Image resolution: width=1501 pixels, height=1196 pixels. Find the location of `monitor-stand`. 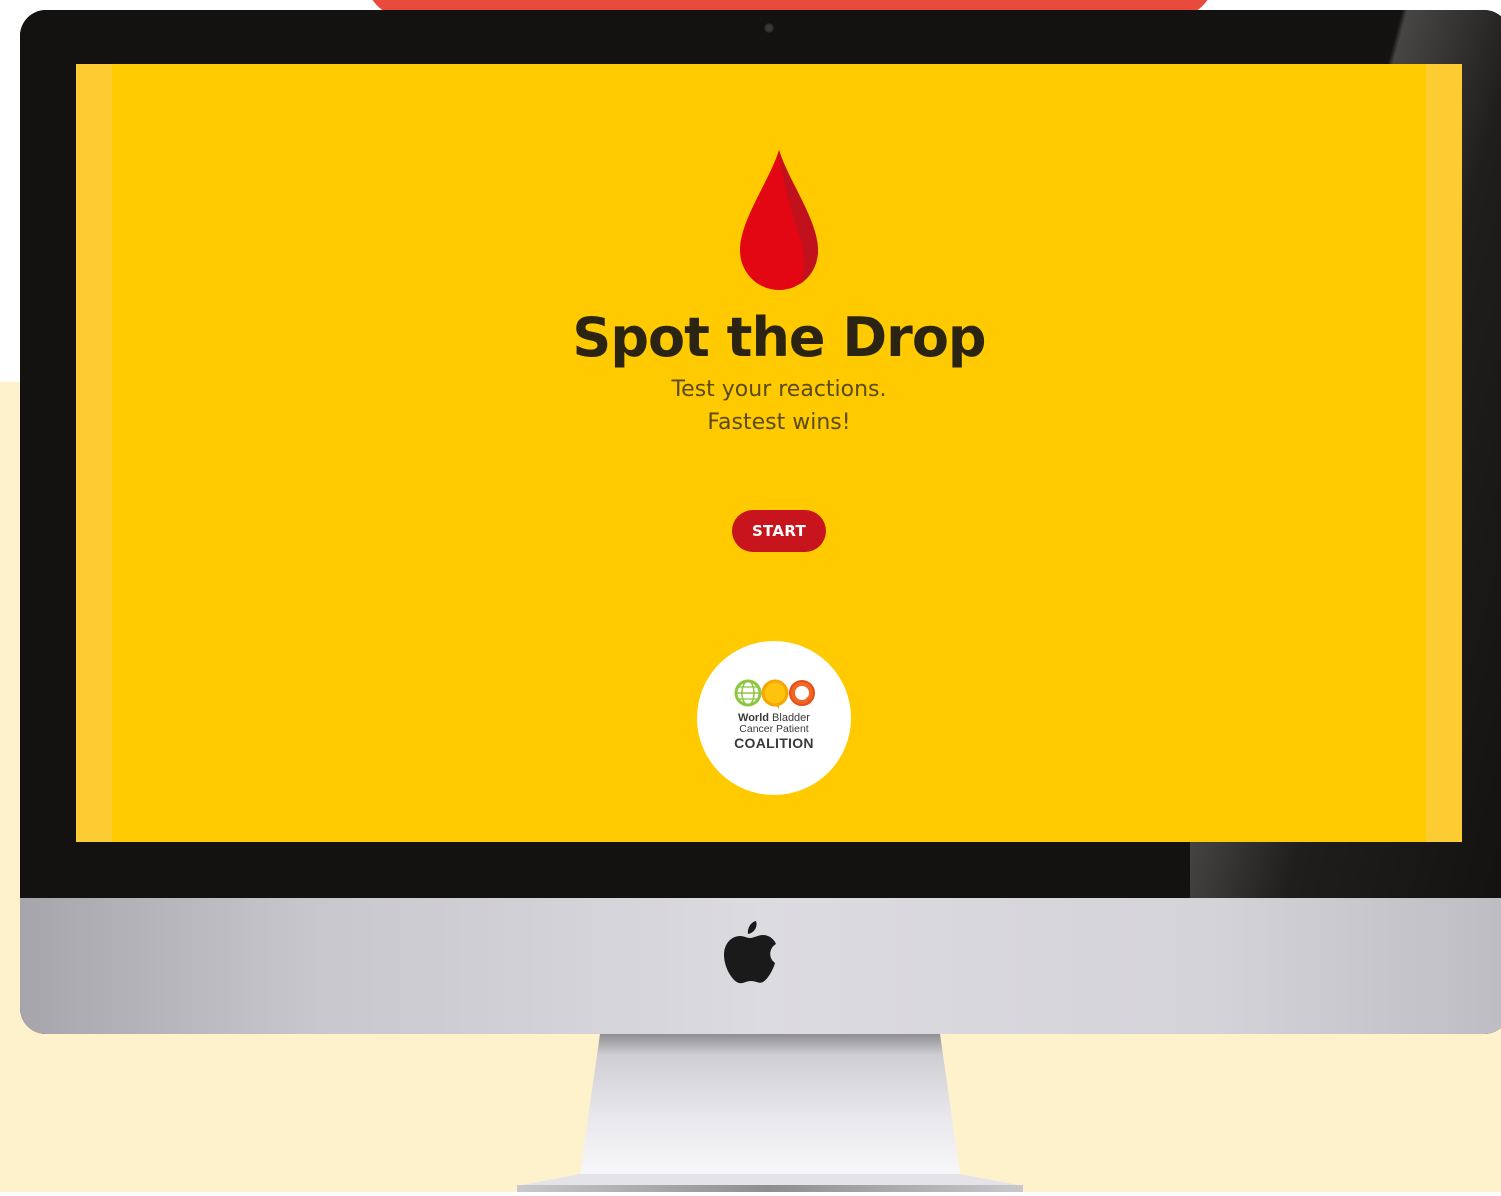

monitor-stand is located at coordinates (770, 1113).